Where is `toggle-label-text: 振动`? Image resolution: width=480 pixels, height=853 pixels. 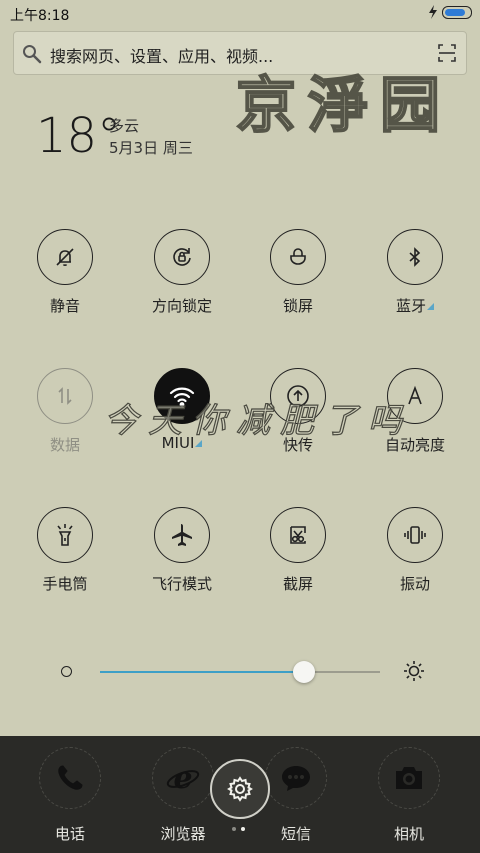 toggle-label-text: 振动 is located at coordinates (414, 584).